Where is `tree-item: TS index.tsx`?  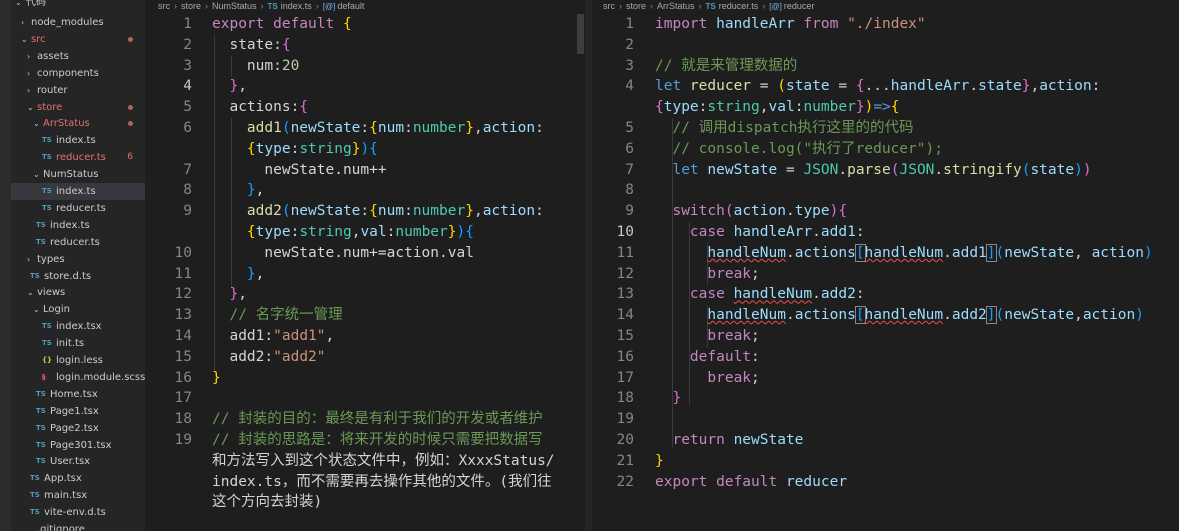 tree-item: TS index.tsx is located at coordinates (78, 326).